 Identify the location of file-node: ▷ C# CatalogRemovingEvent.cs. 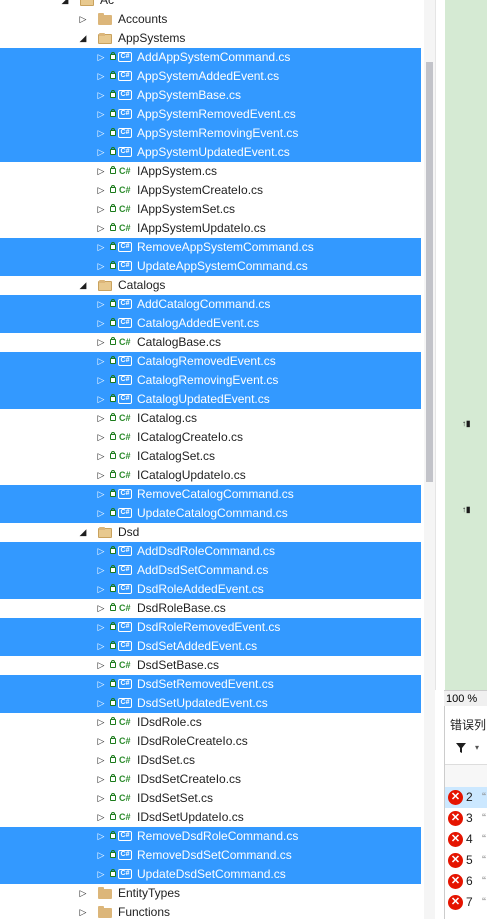
(210, 380).